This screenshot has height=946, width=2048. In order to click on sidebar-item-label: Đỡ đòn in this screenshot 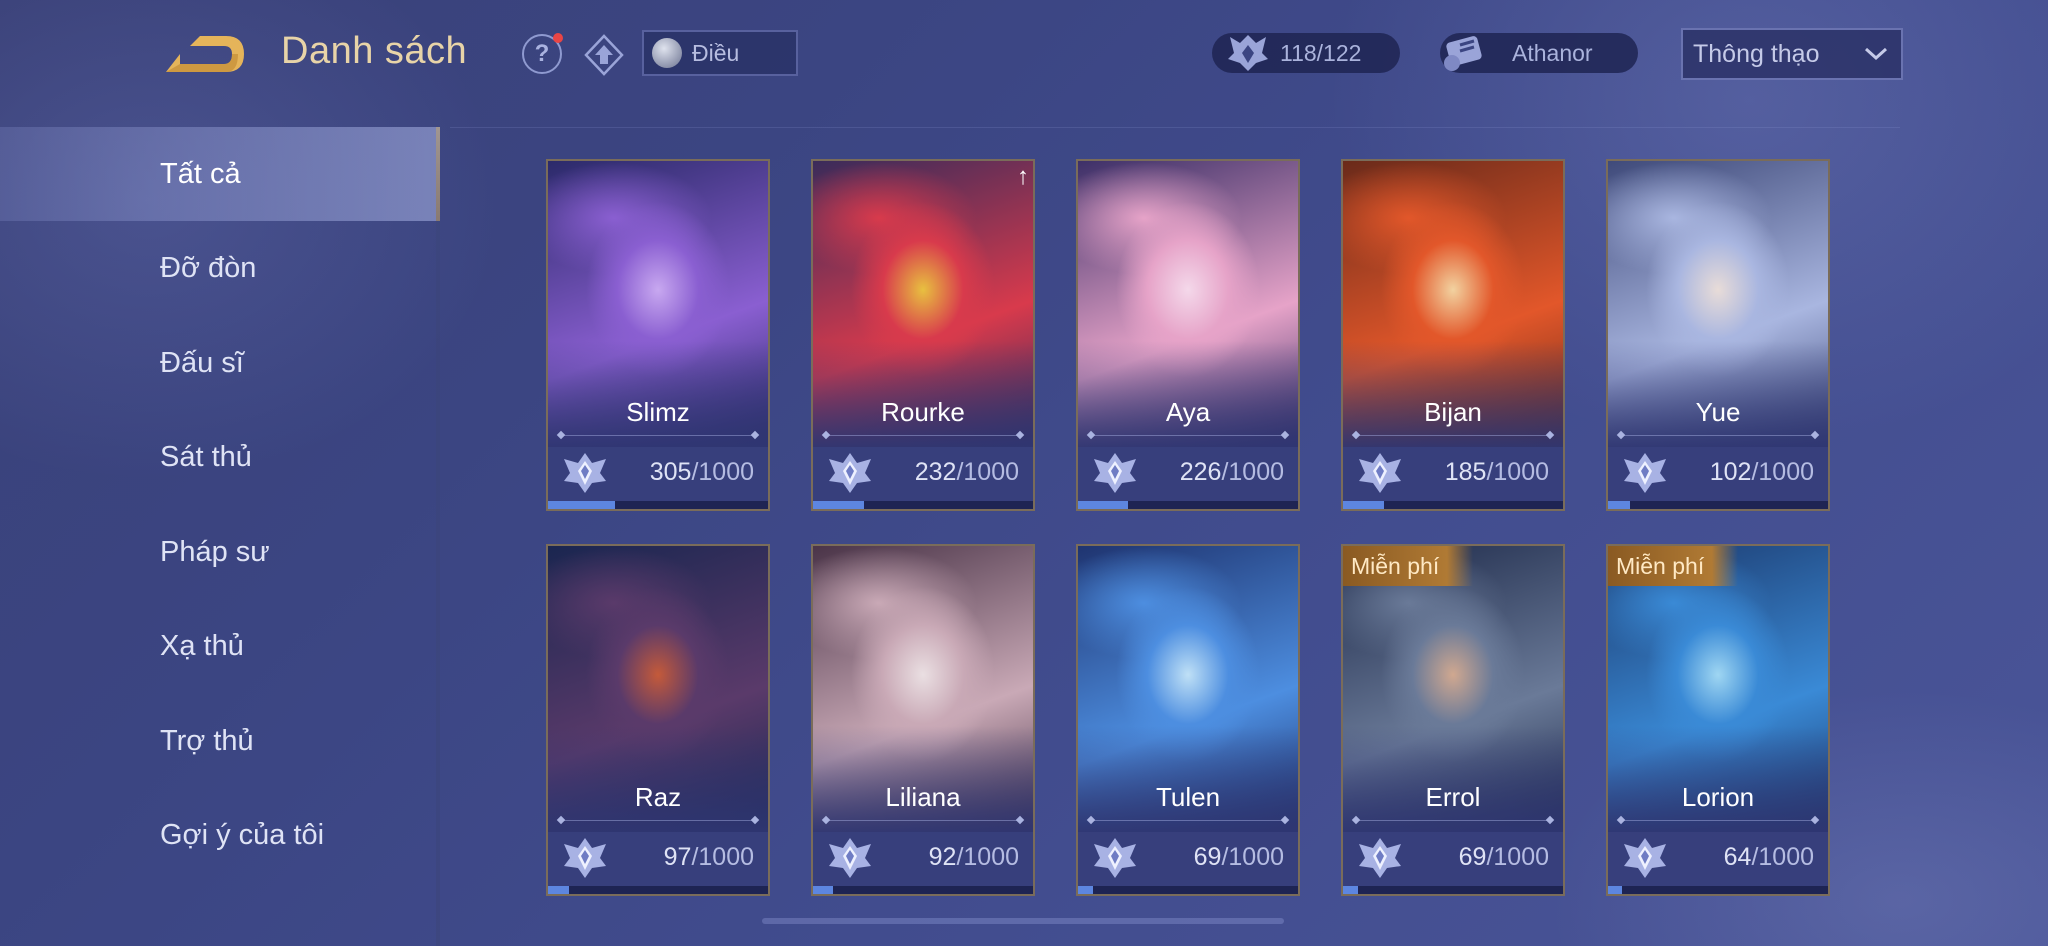, I will do `click(208, 267)`.